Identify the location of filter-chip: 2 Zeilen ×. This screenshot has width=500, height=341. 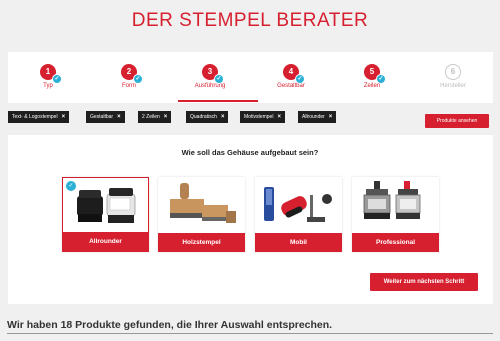
(155, 117).